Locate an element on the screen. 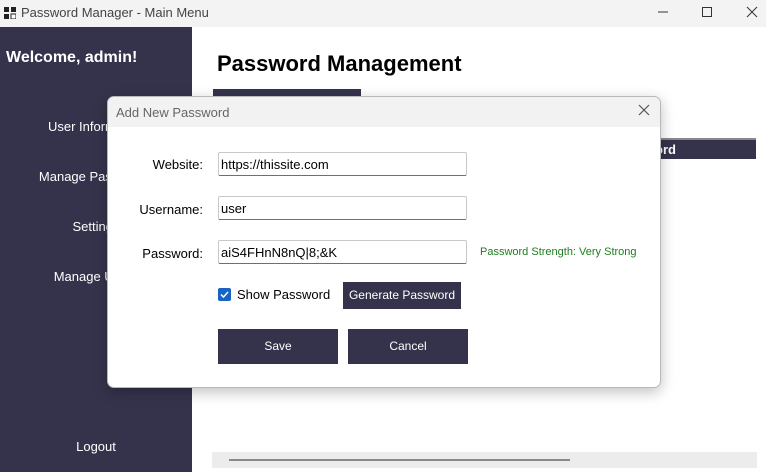 The height and width of the screenshot is (472, 766). app-icon is located at coordinates (10, 13).